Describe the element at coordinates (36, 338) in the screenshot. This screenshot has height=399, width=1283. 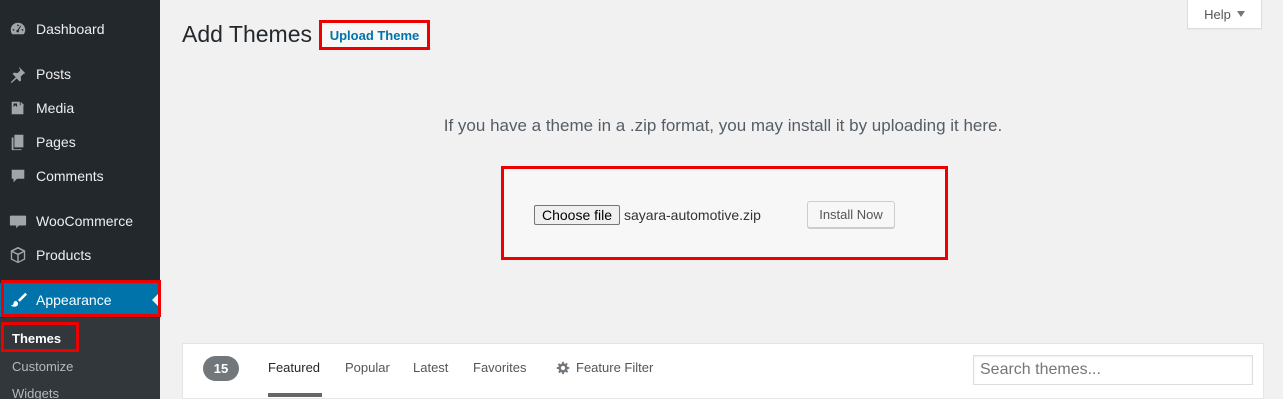
I see `submenu-item-themes: Themes` at that location.